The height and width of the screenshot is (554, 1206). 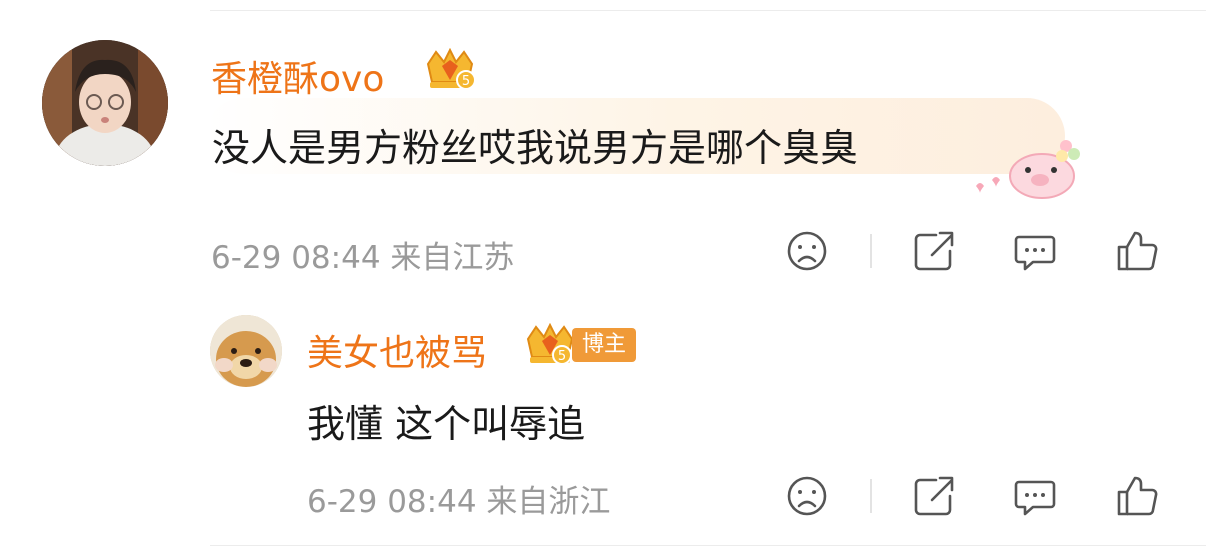 I want to click on comment-text: 我懂 这个叫辱追, so click(x=446, y=424).